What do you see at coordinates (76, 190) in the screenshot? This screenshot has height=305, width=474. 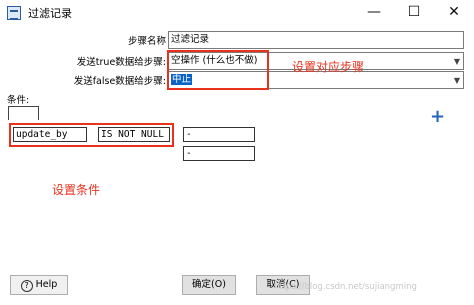 I see `set-condition-annotation: 设置条件` at bounding box center [76, 190].